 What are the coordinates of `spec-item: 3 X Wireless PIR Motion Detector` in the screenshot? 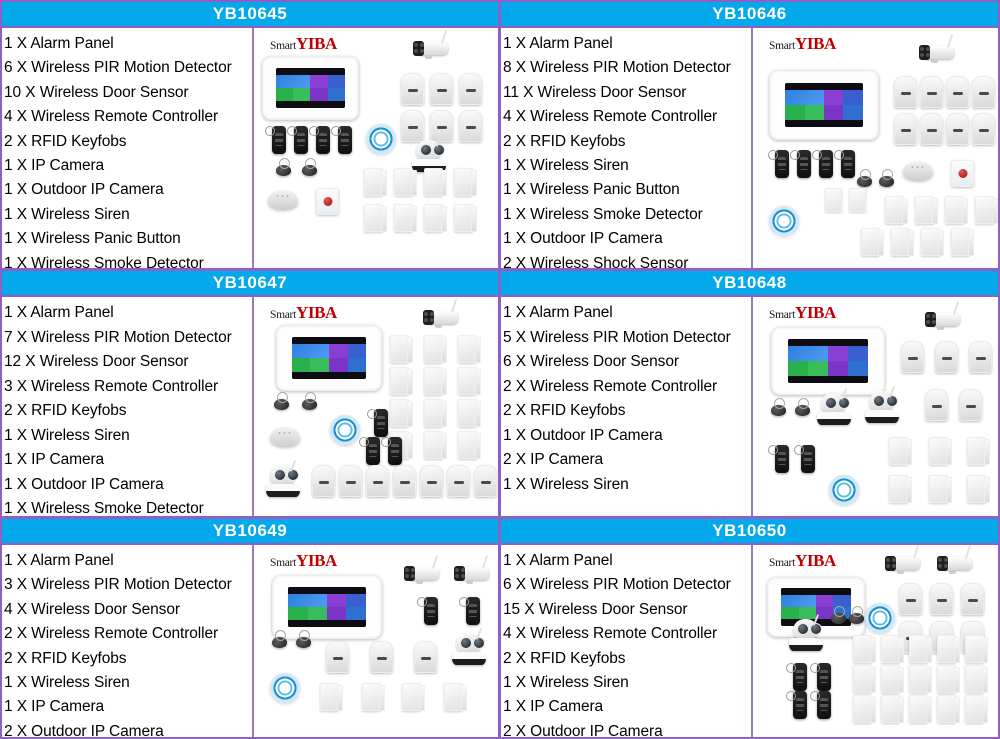 It's located at (118, 585).